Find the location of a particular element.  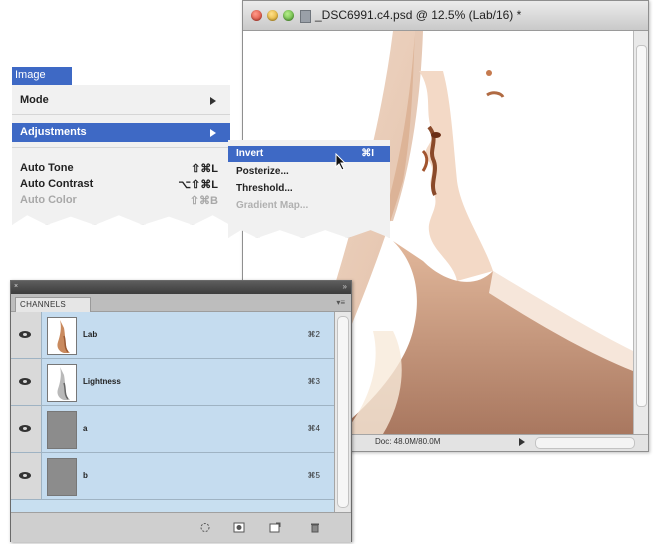

image-menu-label: Image is located at coordinates (30, 75).